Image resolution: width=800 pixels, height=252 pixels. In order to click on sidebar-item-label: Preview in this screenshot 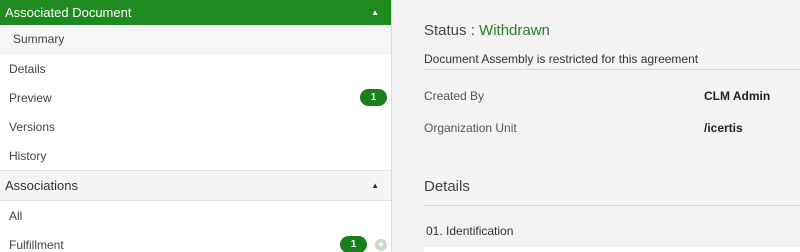, I will do `click(30, 97)`.